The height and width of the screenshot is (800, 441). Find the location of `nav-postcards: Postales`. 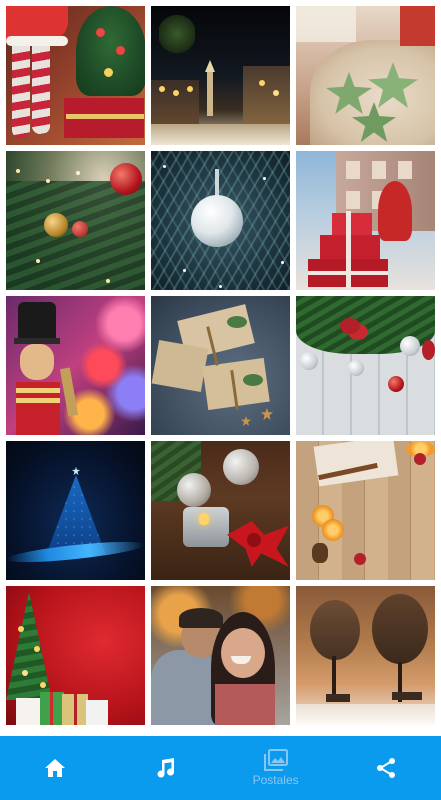

nav-postcards: Postales is located at coordinates (276, 768).